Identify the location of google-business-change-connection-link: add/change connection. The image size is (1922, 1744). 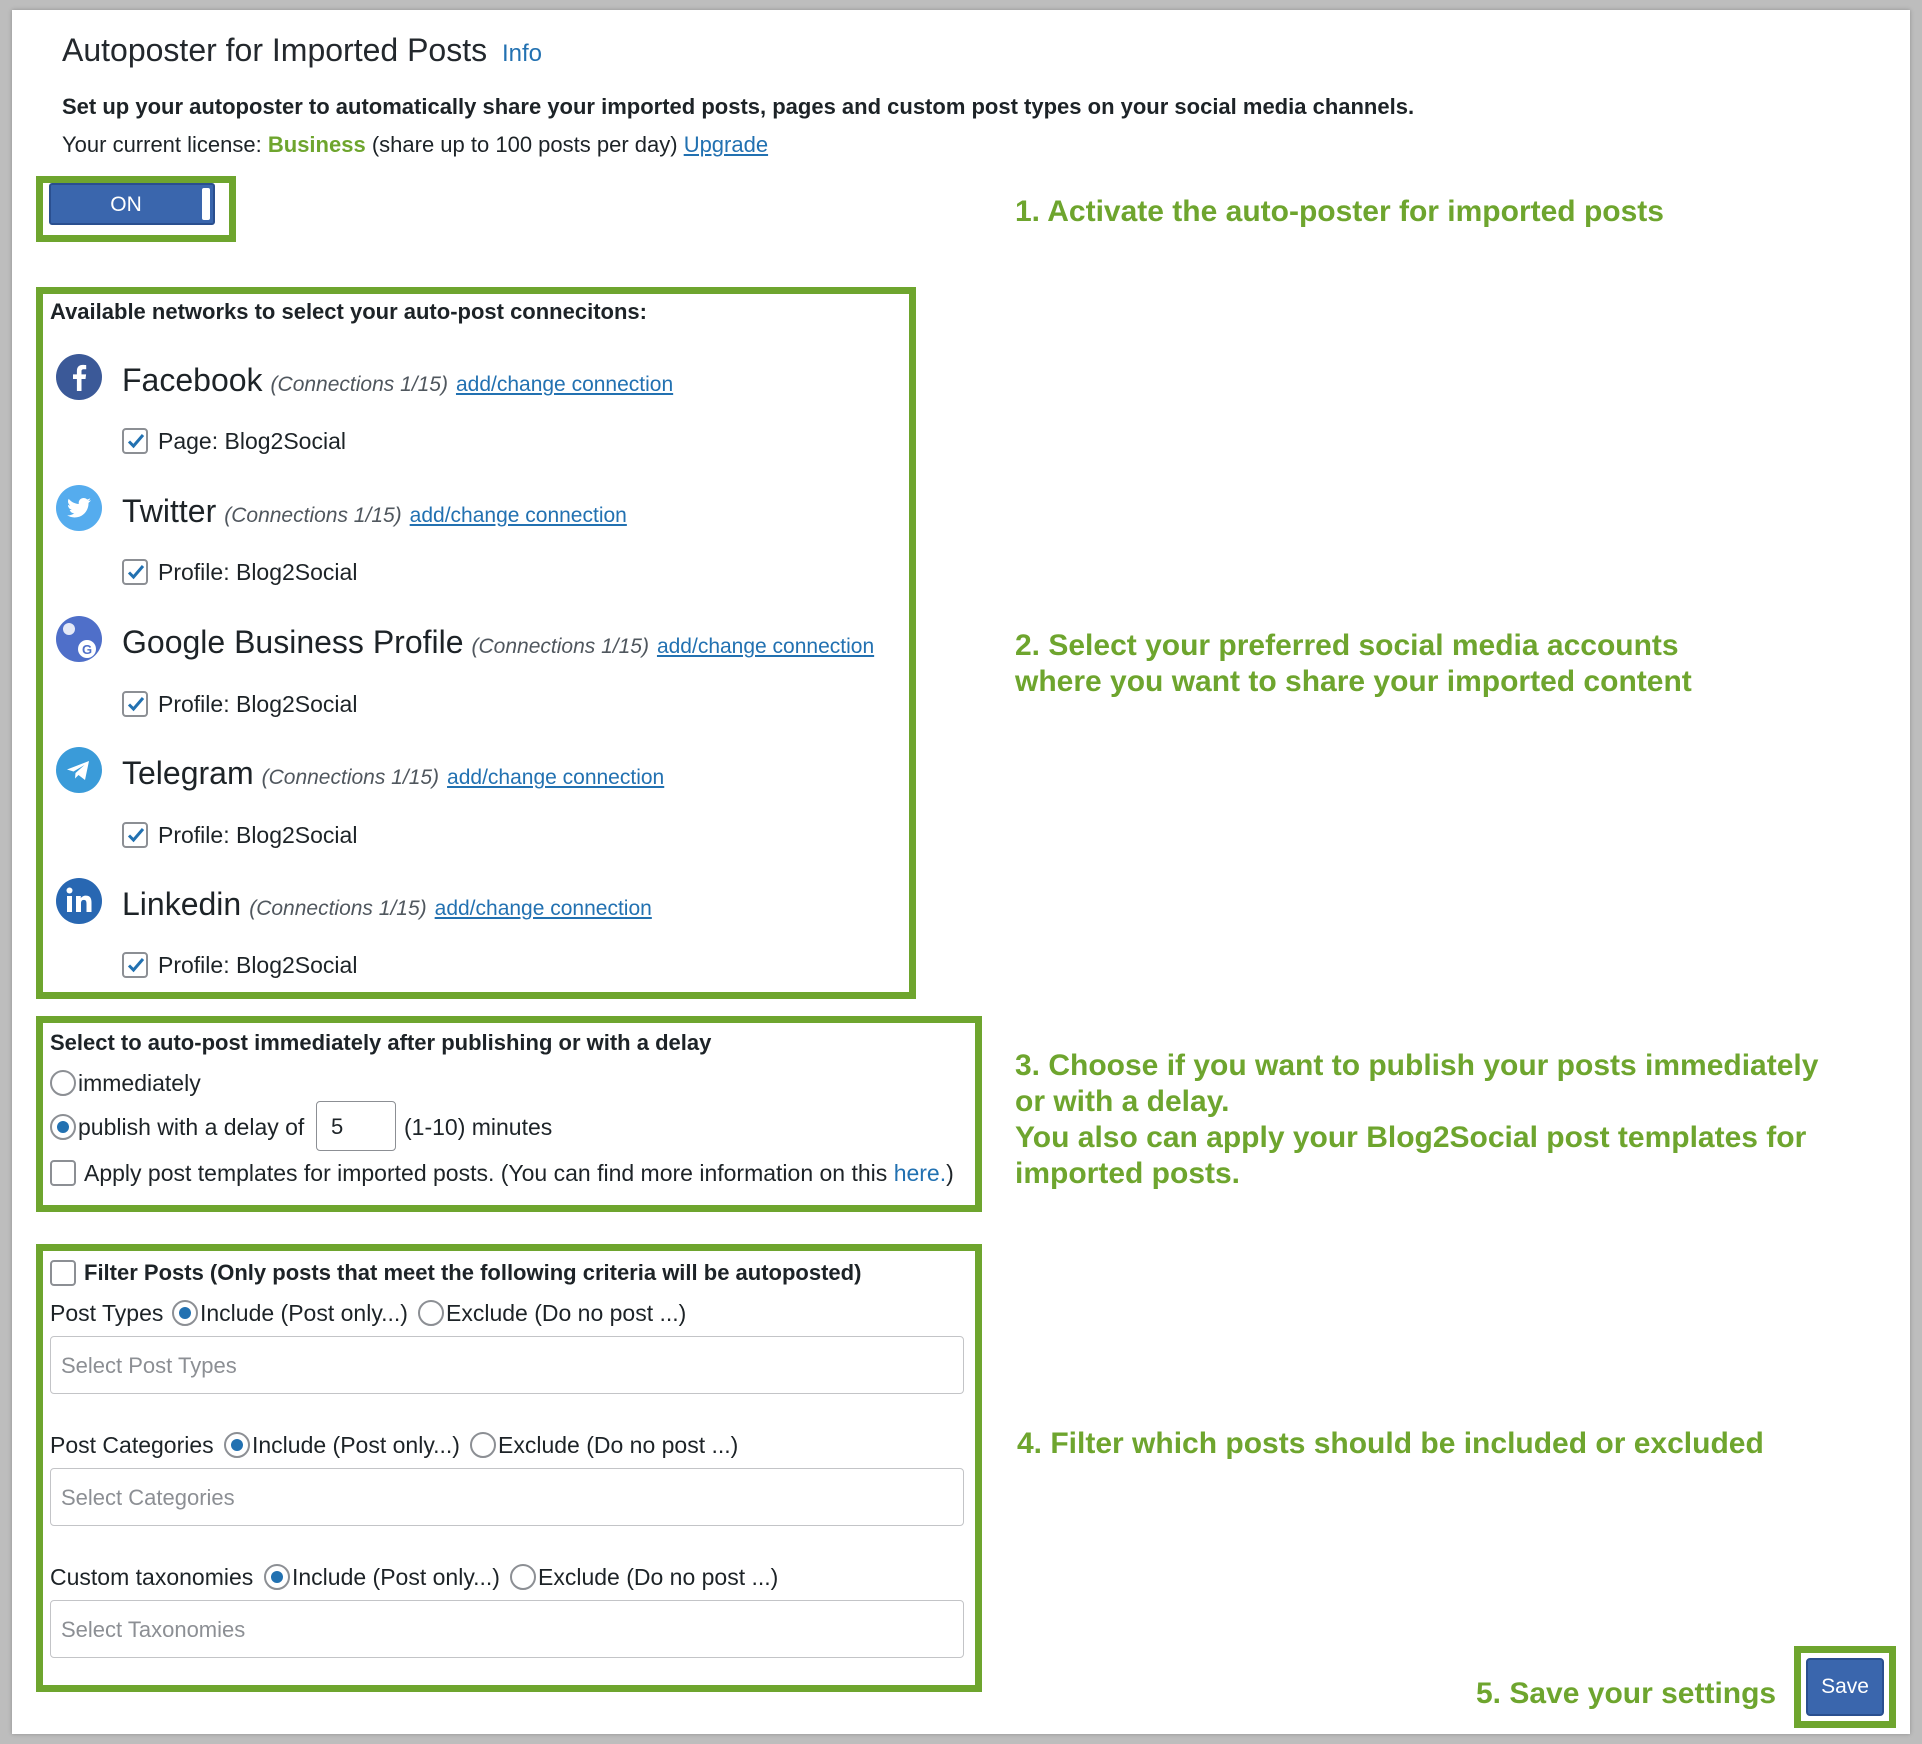
(765, 646).